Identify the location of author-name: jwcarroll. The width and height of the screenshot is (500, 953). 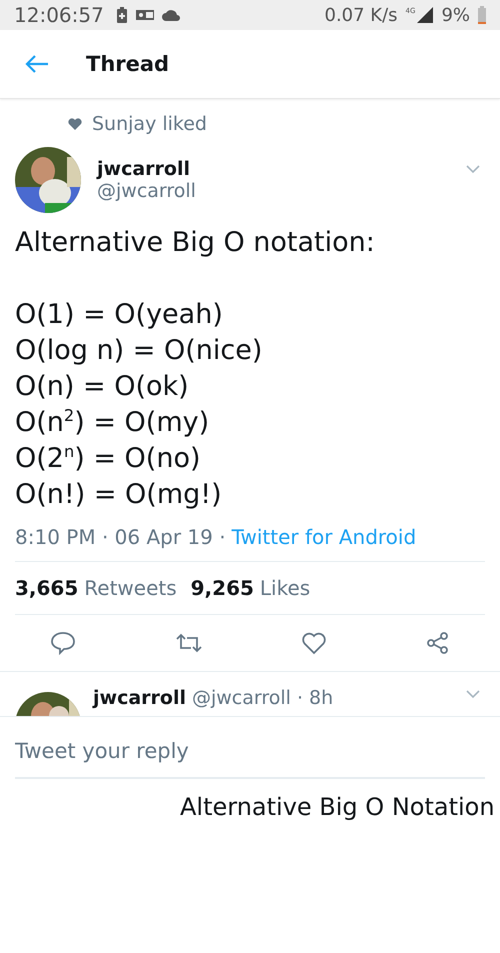
(146, 169).